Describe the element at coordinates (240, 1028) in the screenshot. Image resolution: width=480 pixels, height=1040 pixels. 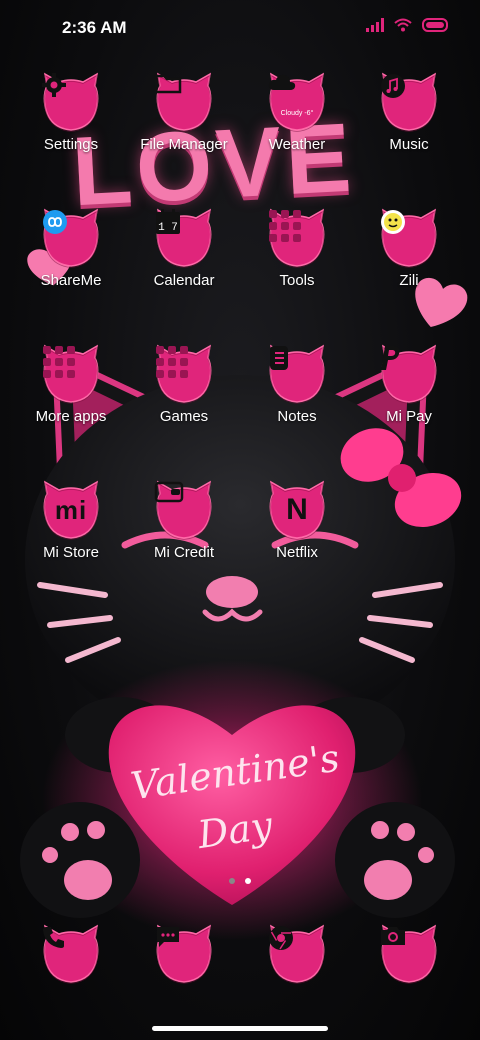
I see `home-indicator` at that location.